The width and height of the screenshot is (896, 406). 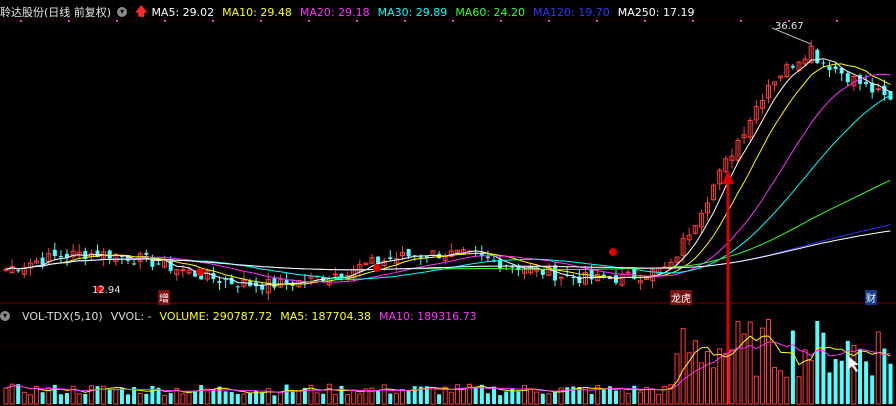 I want to click on vol-indicator-name: VOL-TDX(5,10), so click(x=62, y=316).